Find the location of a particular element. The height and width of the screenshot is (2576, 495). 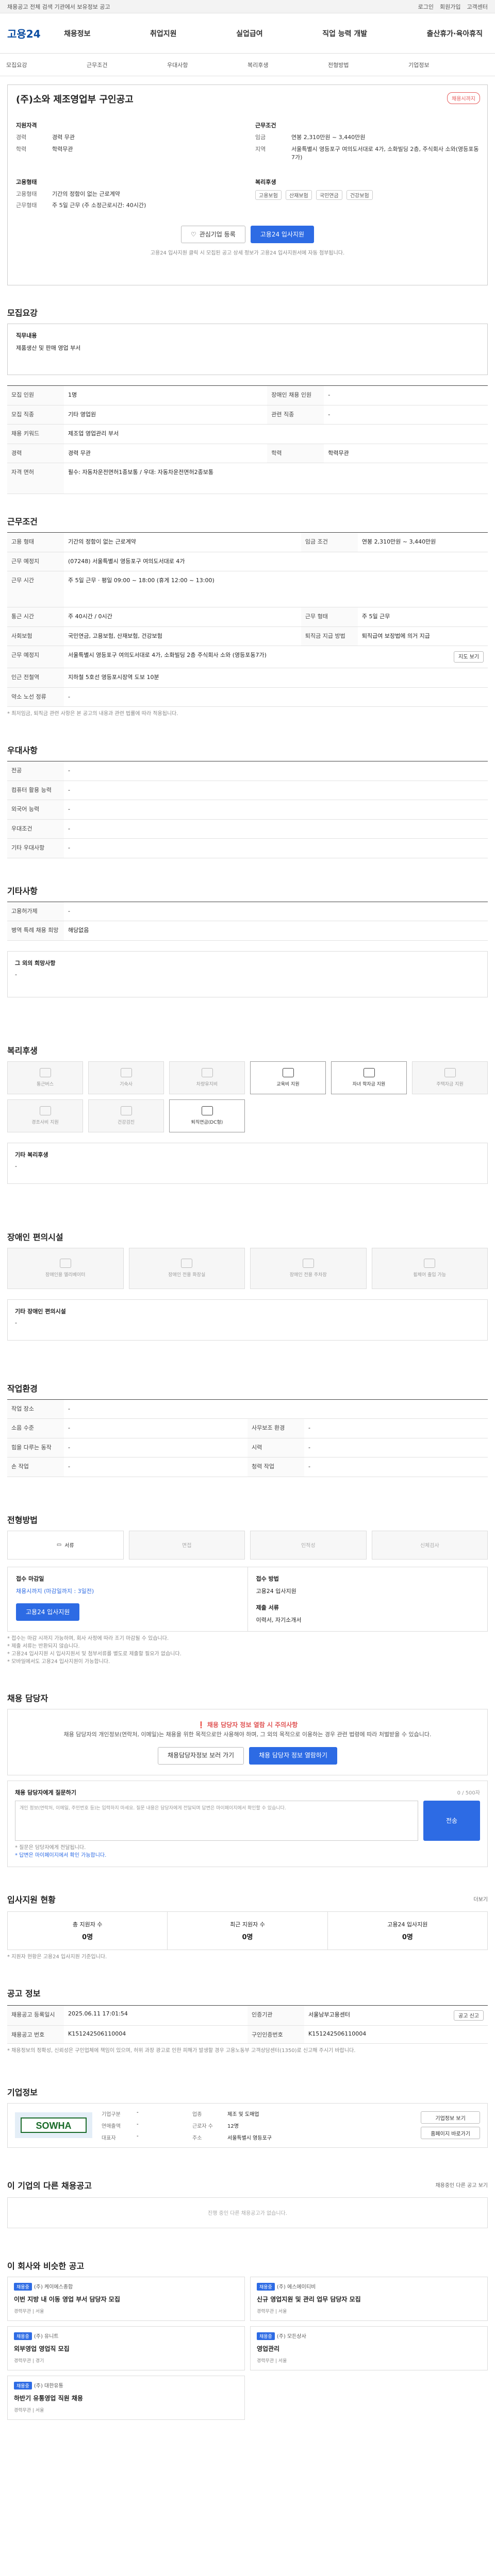

row-key: 전공 is located at coordinates (35, 771).